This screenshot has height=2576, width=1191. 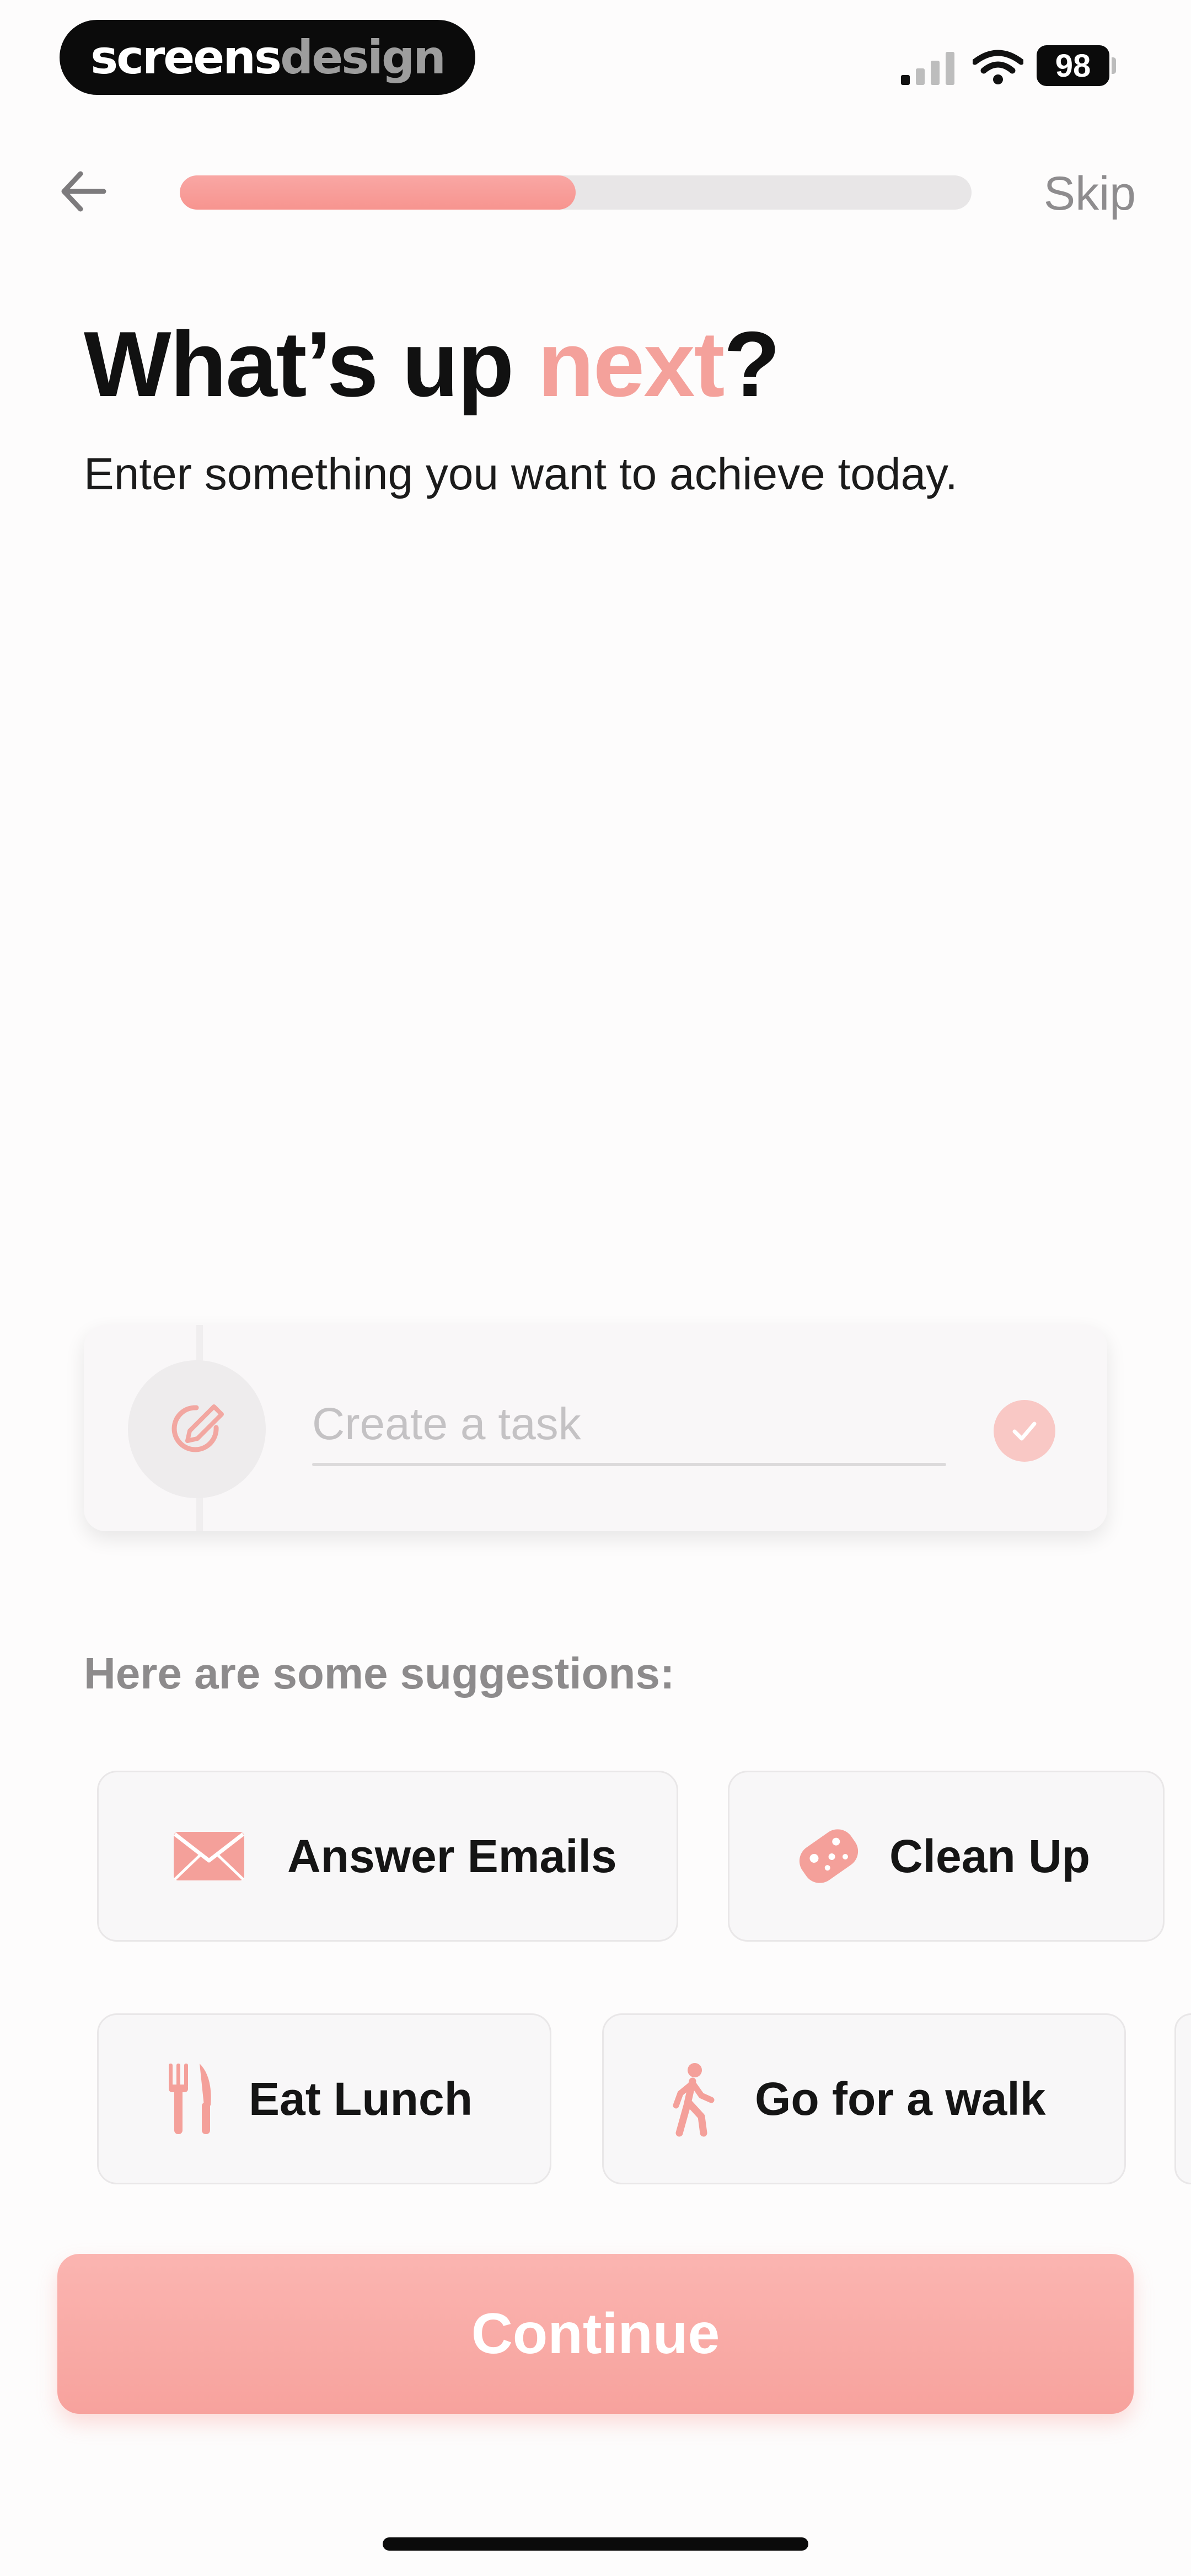 What do you see at coordinates (363, 57) in the screenshot?
I see `watermark-part-2: design` at bounding box center [363, 57].